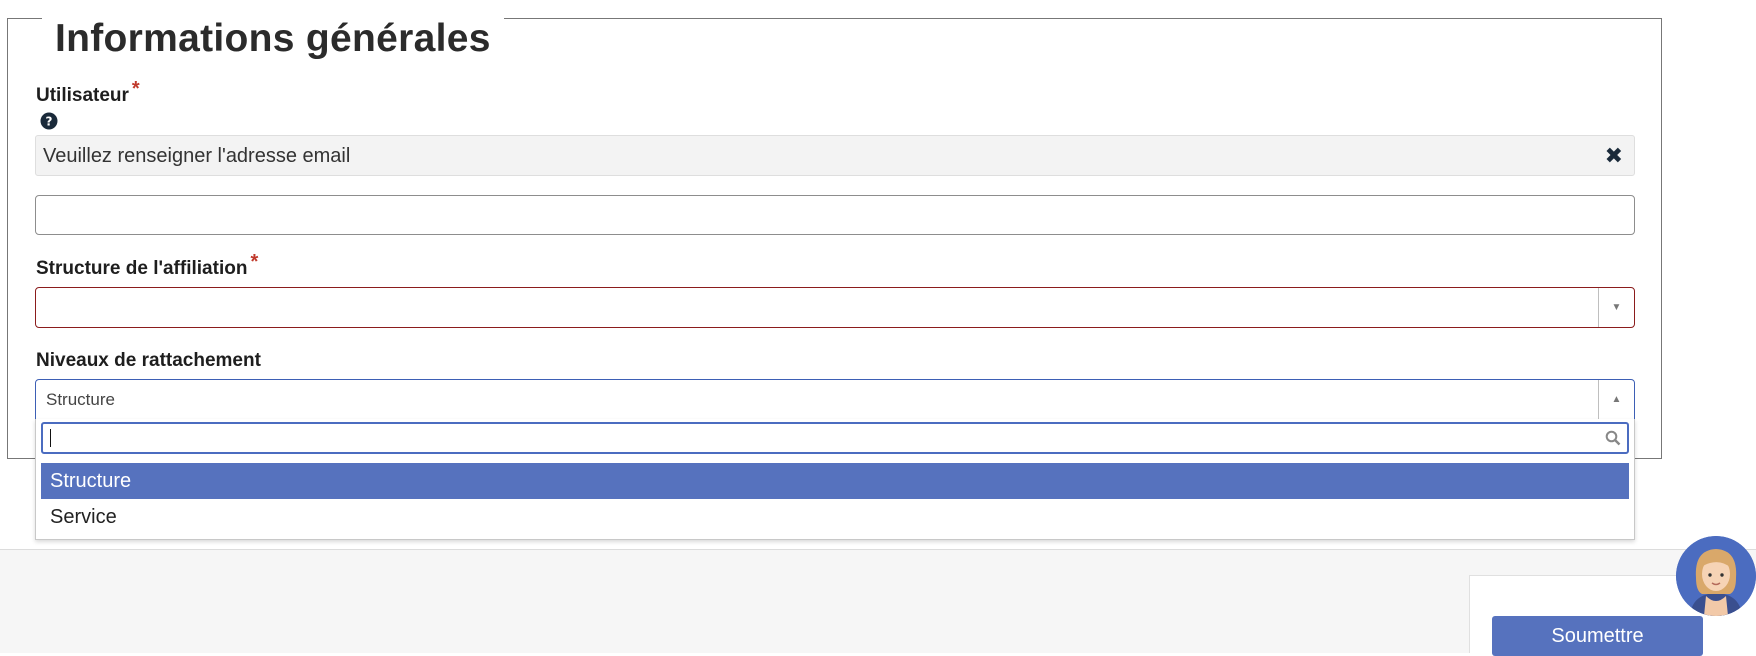 The image size is (1756, 656). What do you see at coordinates (835, 215) in the screenshot?
I see `email-input` at bounding box center [835, 215].